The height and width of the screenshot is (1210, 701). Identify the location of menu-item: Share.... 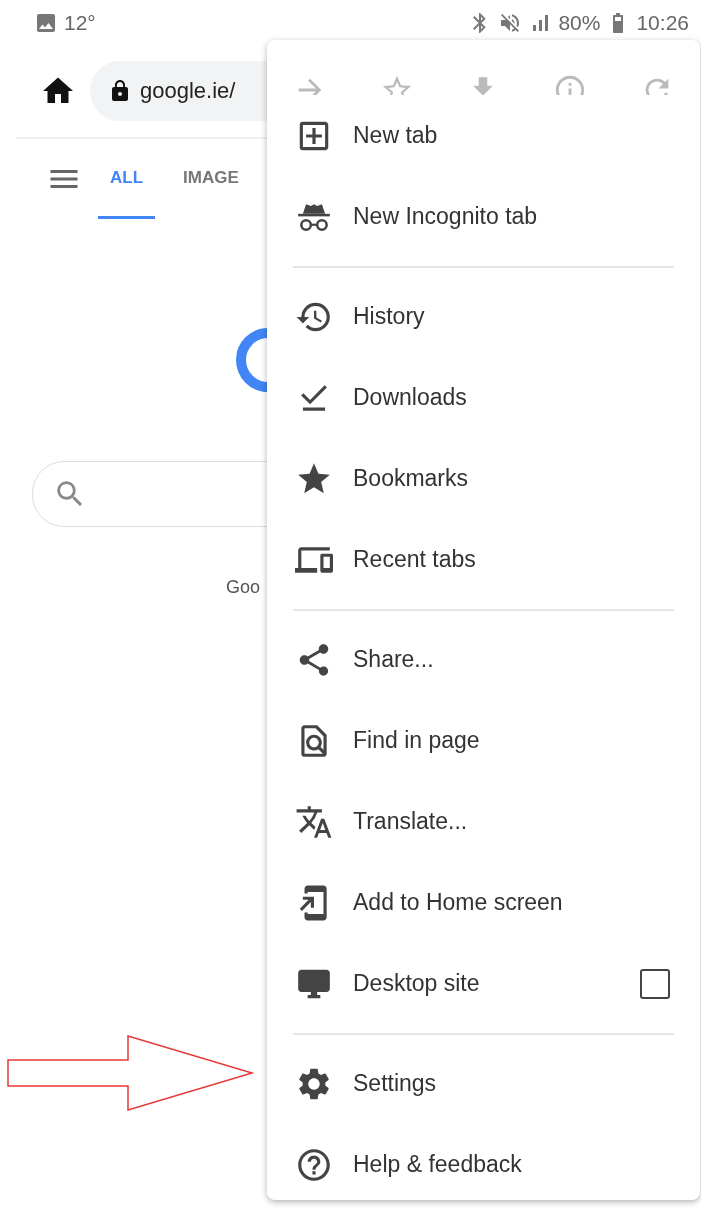
(483, 659).